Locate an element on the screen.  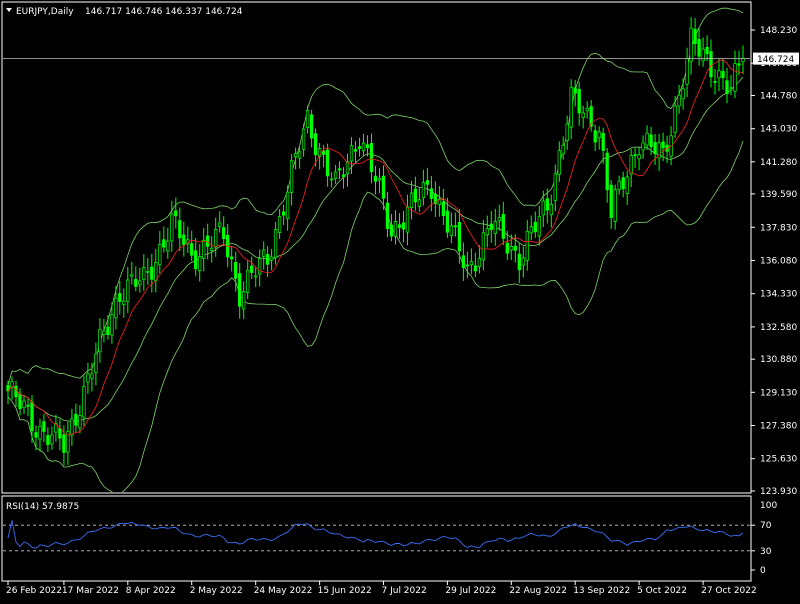
rsi-title: RSI(14) 57.9875 is located at coordinates (42, 507).